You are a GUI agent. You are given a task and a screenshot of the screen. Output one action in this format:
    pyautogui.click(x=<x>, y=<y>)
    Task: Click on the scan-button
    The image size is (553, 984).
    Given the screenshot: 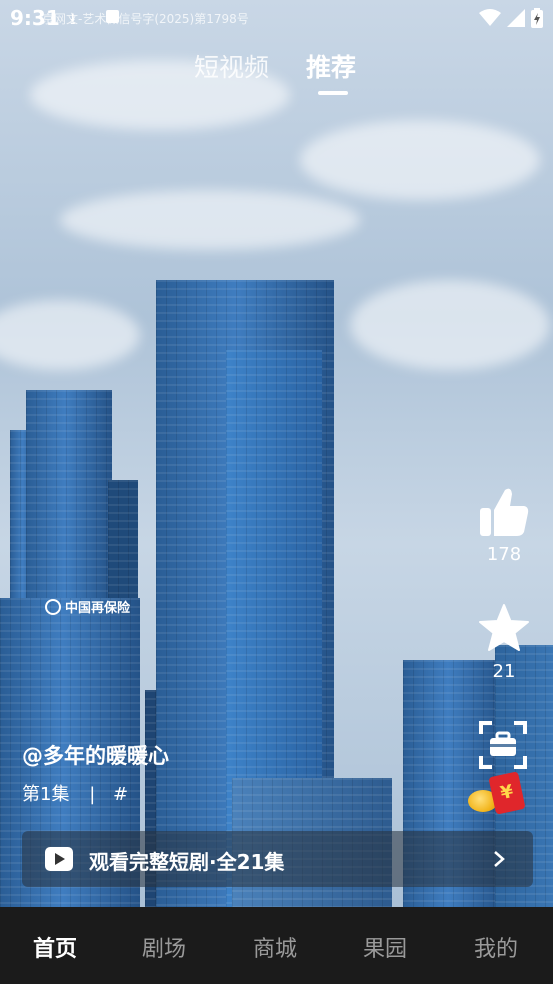 What is the action you would take?
    pyautogui.click(x=503, y=745)
    